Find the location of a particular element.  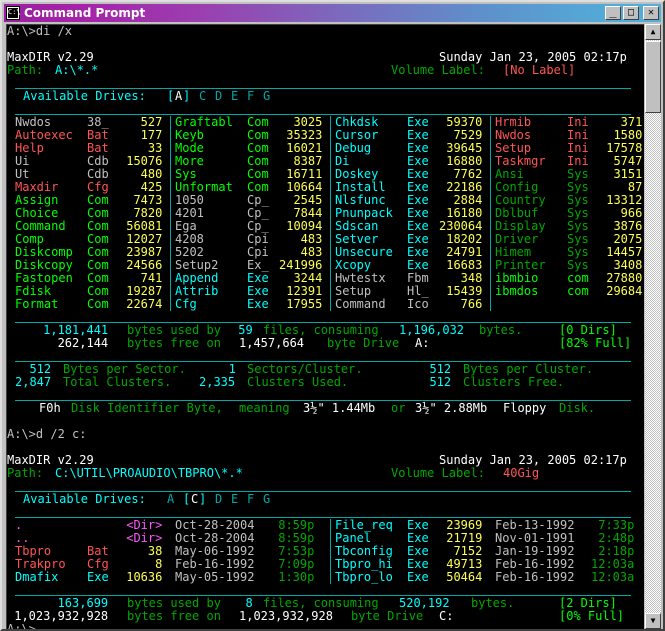

file-ext: com is located at coordinates (581, 291).